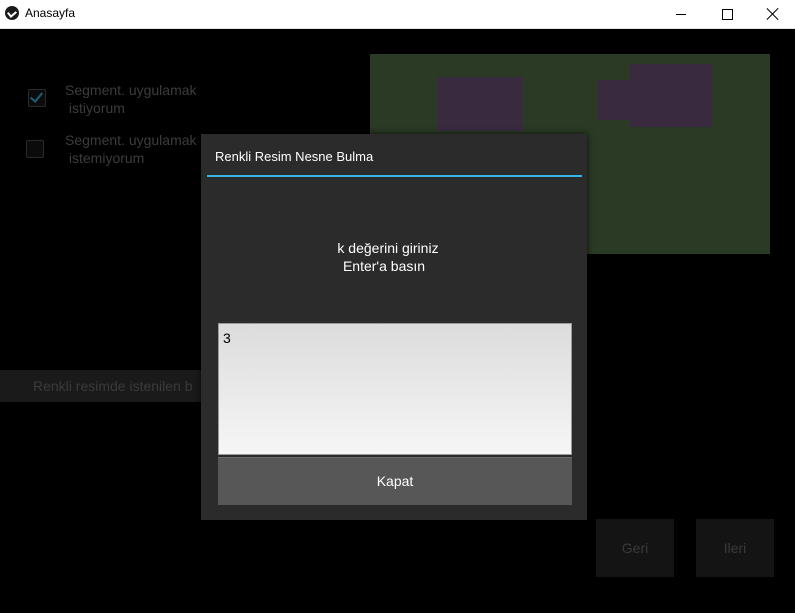  Describe the element at coordinates (110, 386) in the screenshot. I see `color-image-field: Renkli resimde istenilen b` at that location.